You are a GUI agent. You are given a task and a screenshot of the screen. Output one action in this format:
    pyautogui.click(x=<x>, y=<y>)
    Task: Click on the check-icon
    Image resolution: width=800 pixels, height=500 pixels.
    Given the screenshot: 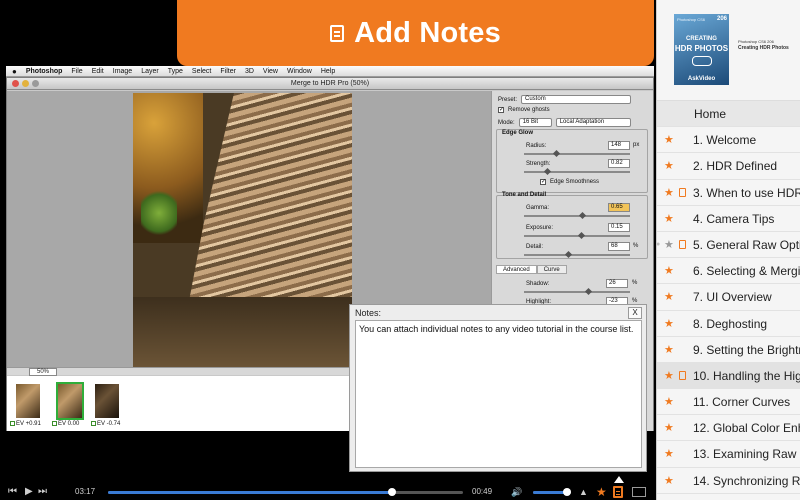 What is the action you would take?
    pyautogui.click(x=93, y=423)
    